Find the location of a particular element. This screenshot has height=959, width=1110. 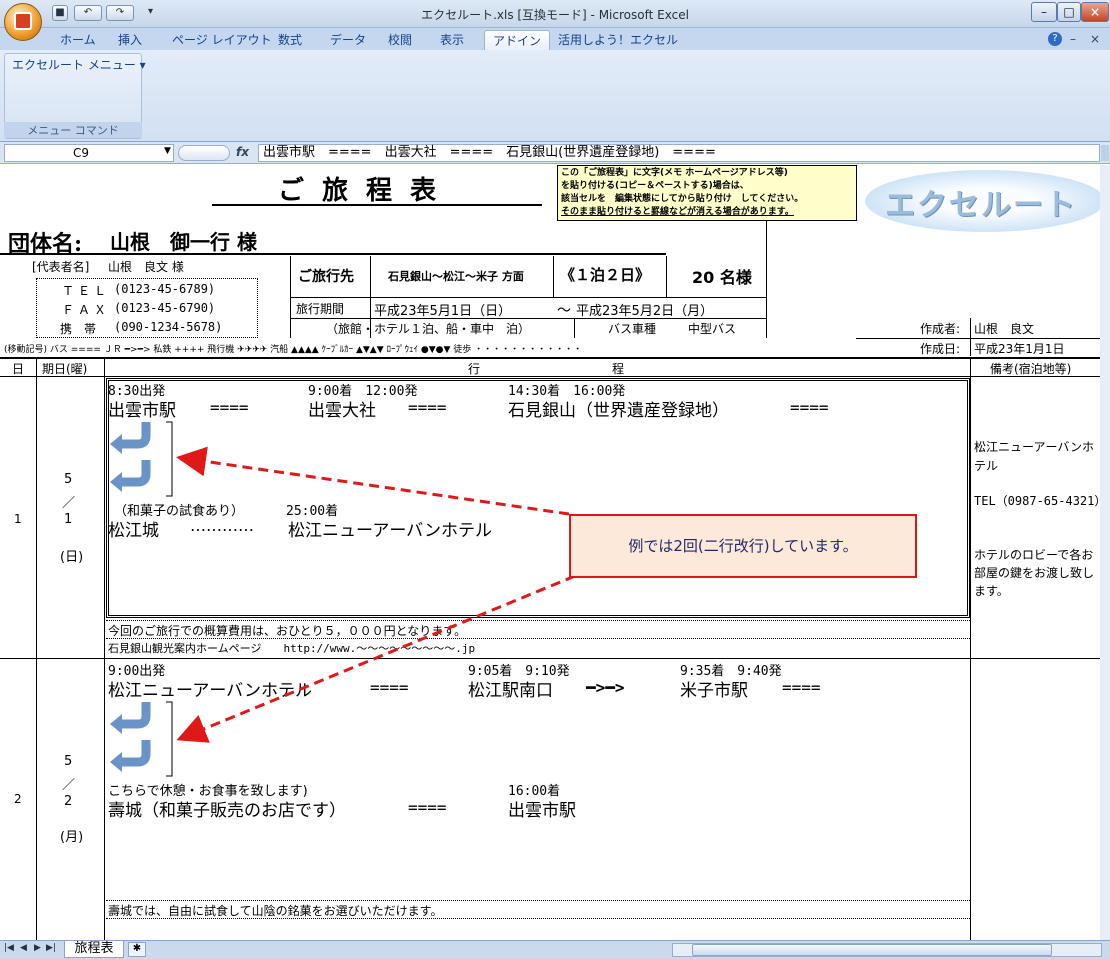

fax-label: ＦＡＸ is located at coordinates (86, 310).